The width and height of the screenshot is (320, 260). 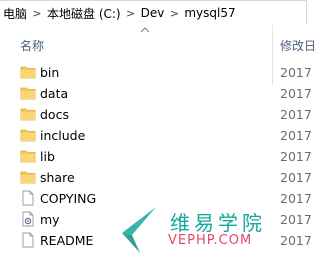 I want to click on breadcrumb-local-disk: 本地磁盘 (C:), so click(x=84, y=13).